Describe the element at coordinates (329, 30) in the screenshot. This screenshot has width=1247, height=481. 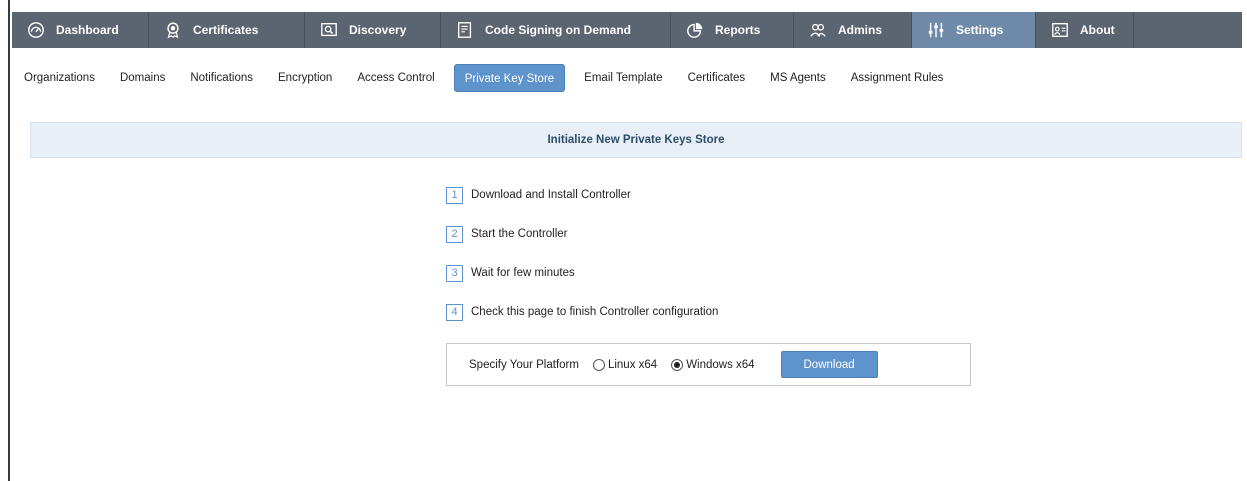
I see `discovery-icon` at that location.